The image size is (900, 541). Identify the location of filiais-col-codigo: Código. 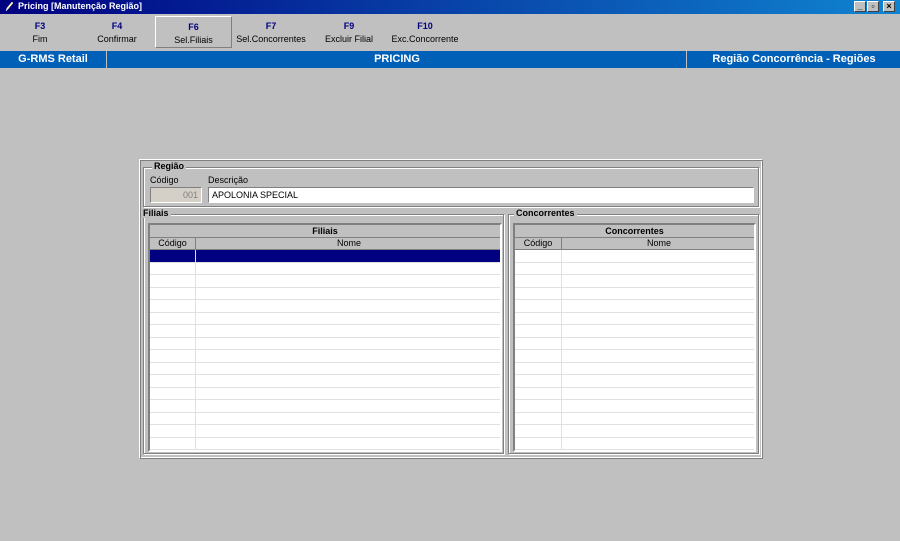
(173, 244).